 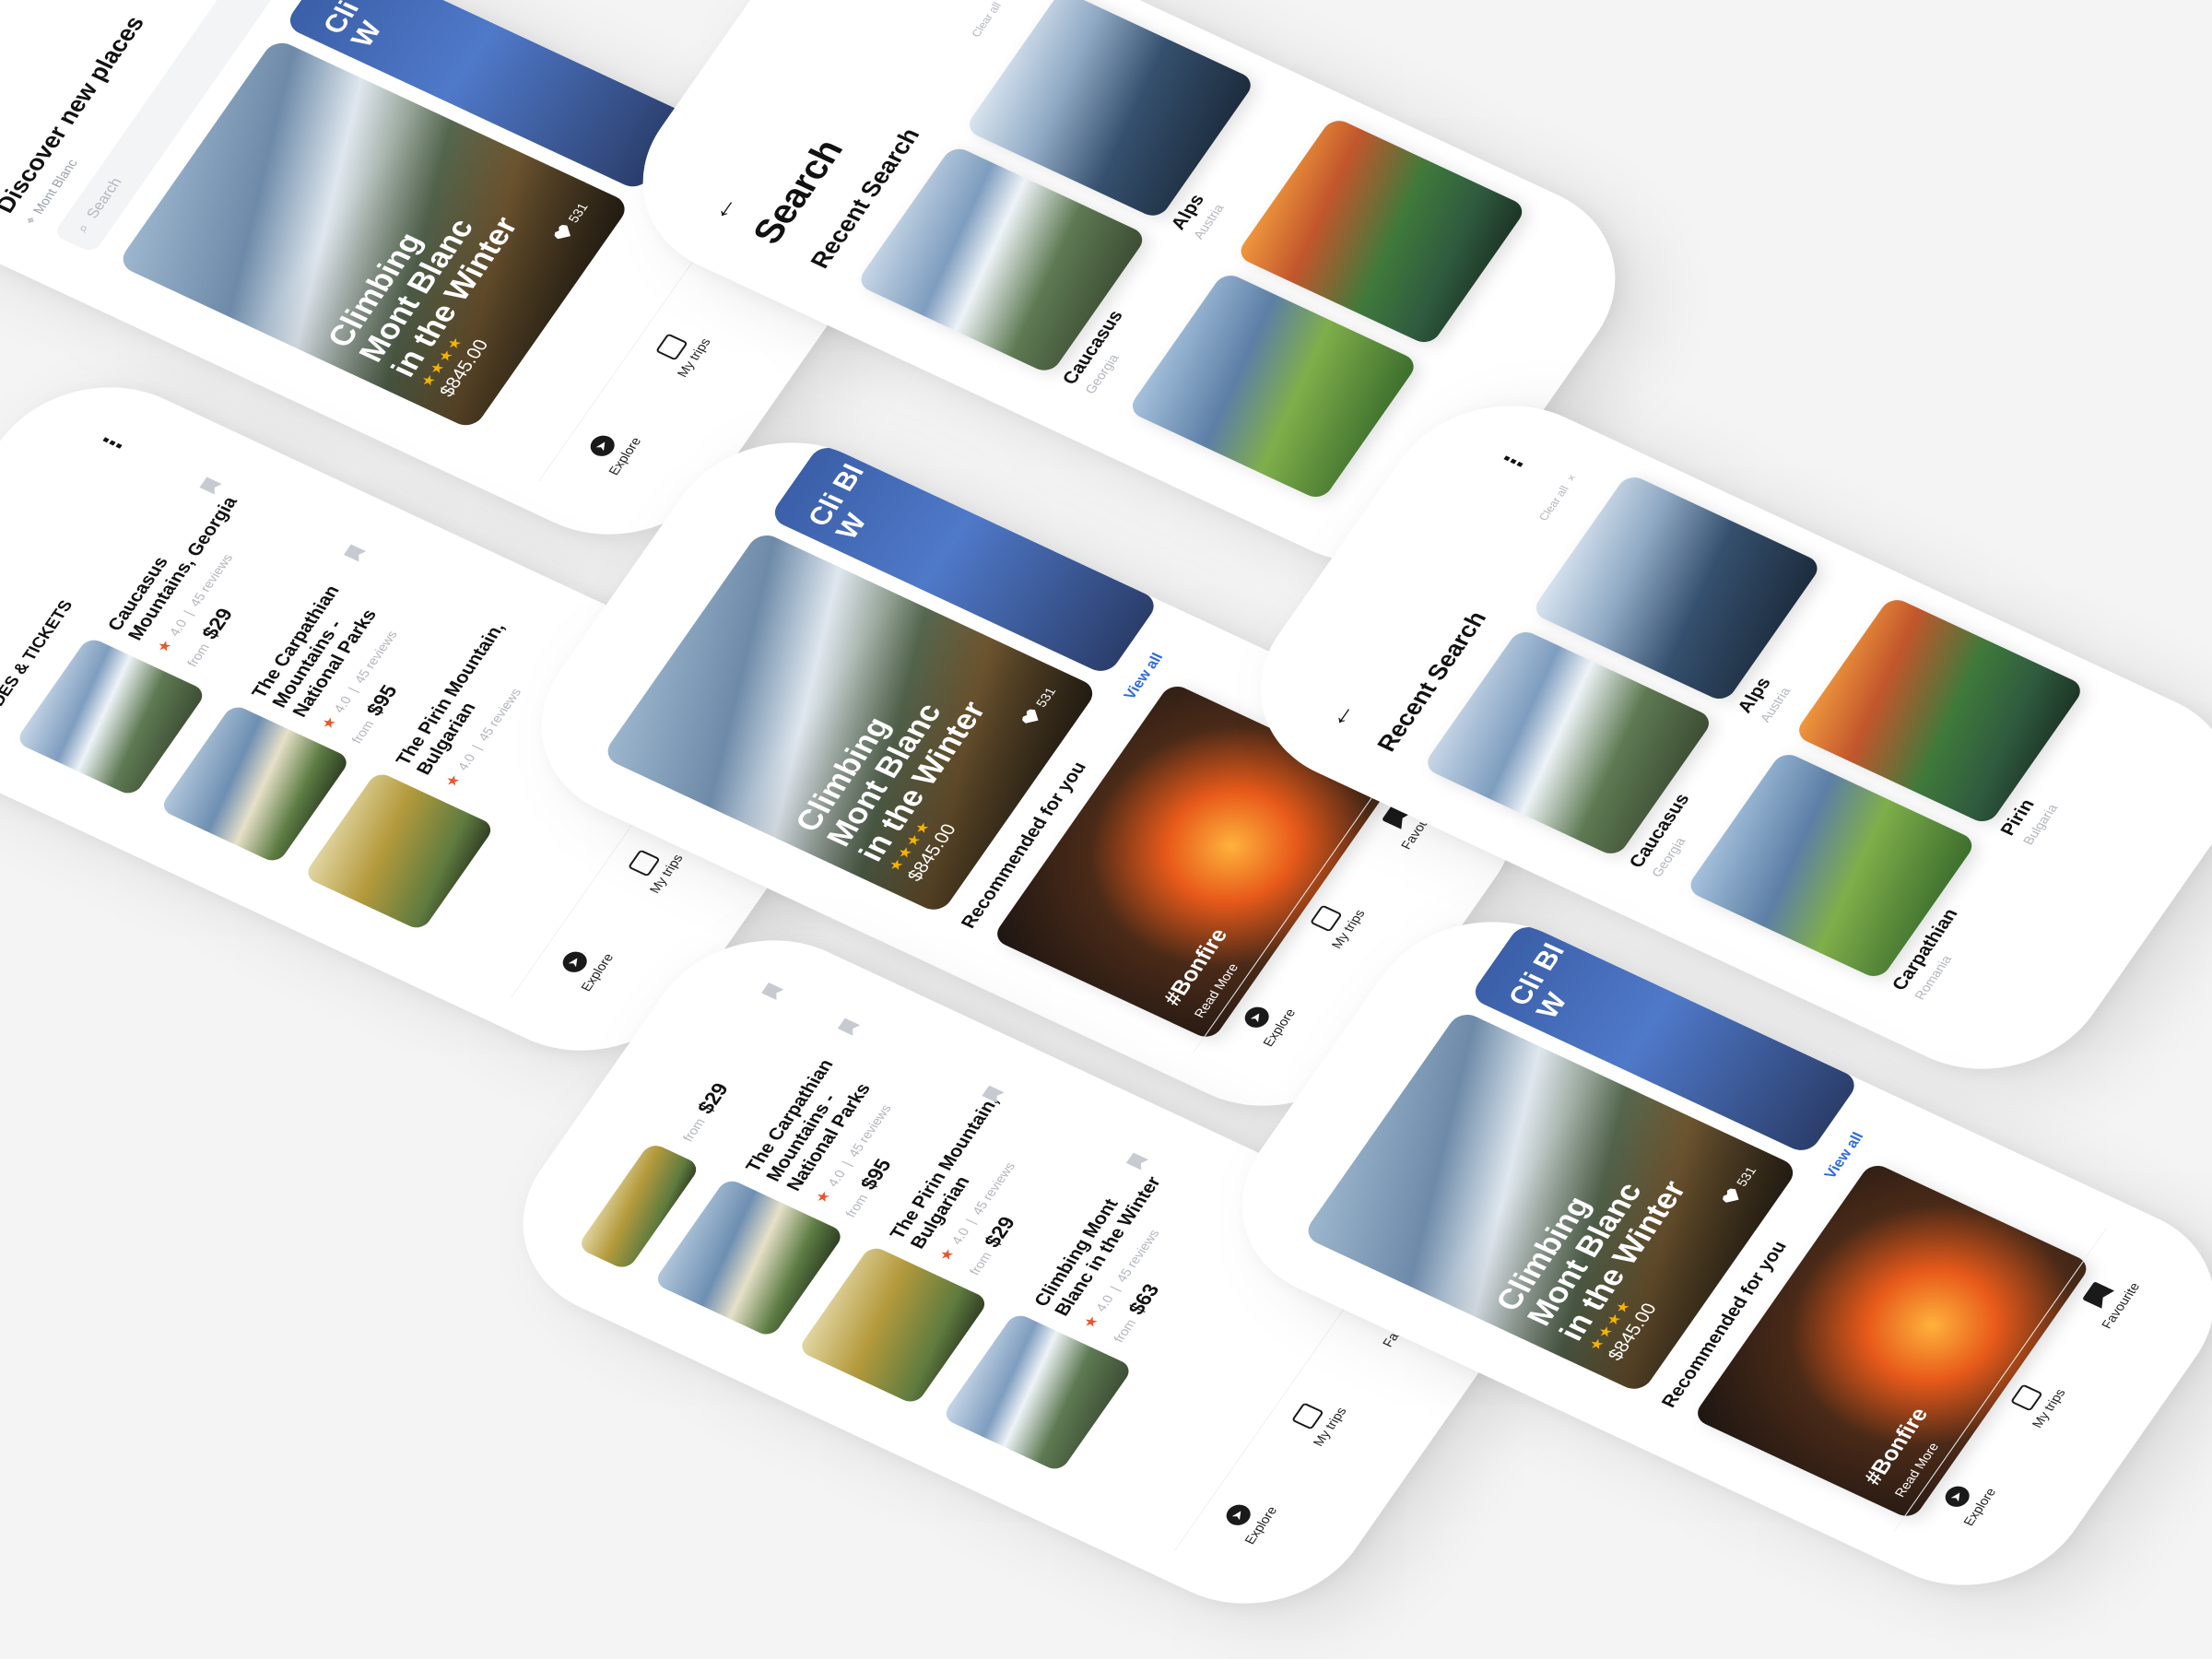 What do you see at coordinates (1571, 478) in the screenshot?
I see `close-icon: ×` at bounding box center [1571, 478].